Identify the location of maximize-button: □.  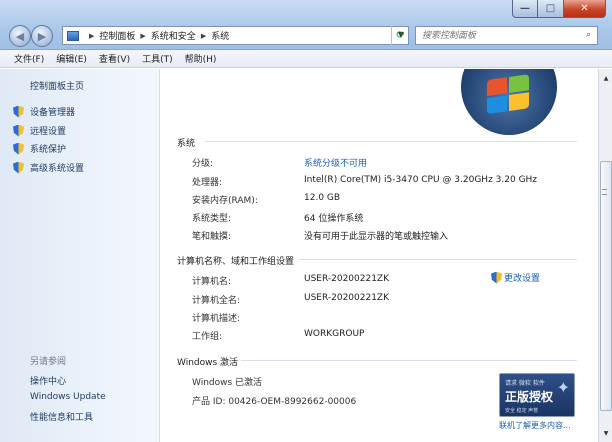
(551, 9).